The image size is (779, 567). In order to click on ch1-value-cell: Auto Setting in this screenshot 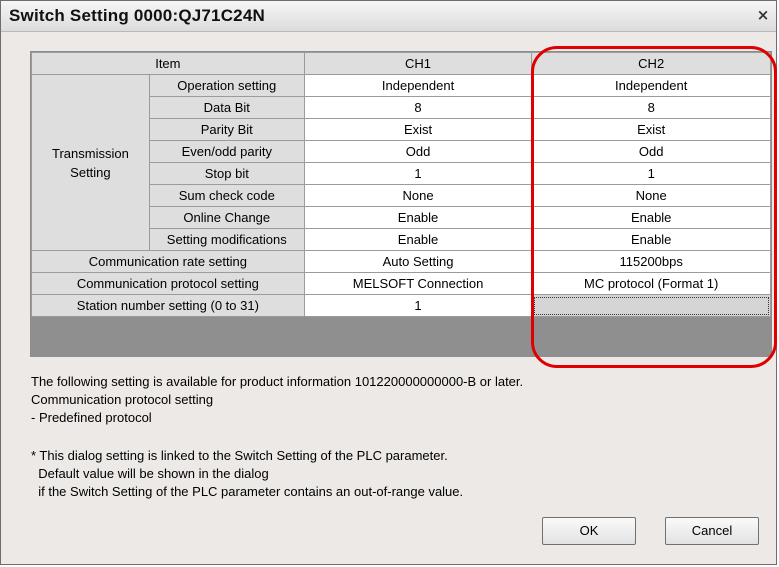, I will do `click(418, 261)`.